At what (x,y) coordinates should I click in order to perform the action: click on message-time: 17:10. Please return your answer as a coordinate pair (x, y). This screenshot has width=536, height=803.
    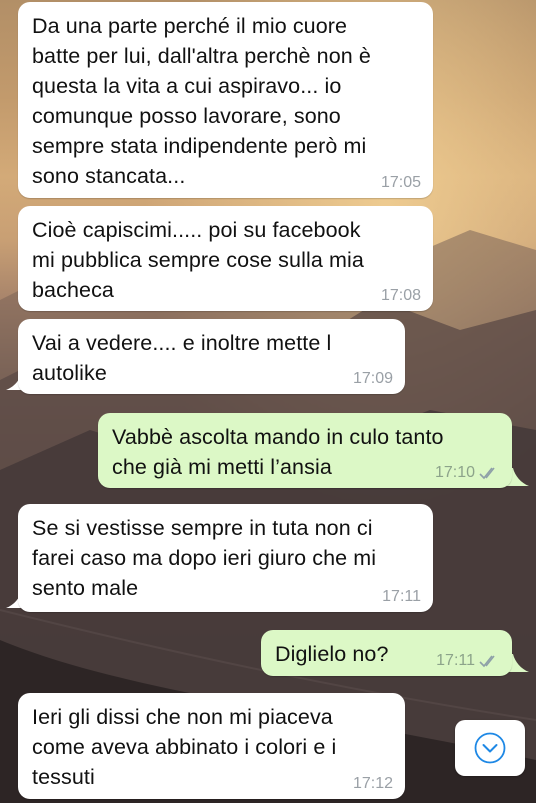
    Looking at the image, I should click on (454, 472).